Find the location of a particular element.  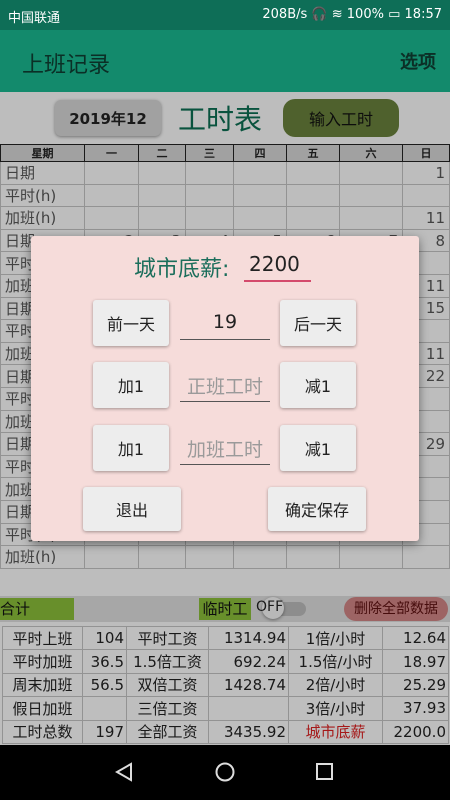

net-speed: 208B/s is located at coordinates (285, 14).